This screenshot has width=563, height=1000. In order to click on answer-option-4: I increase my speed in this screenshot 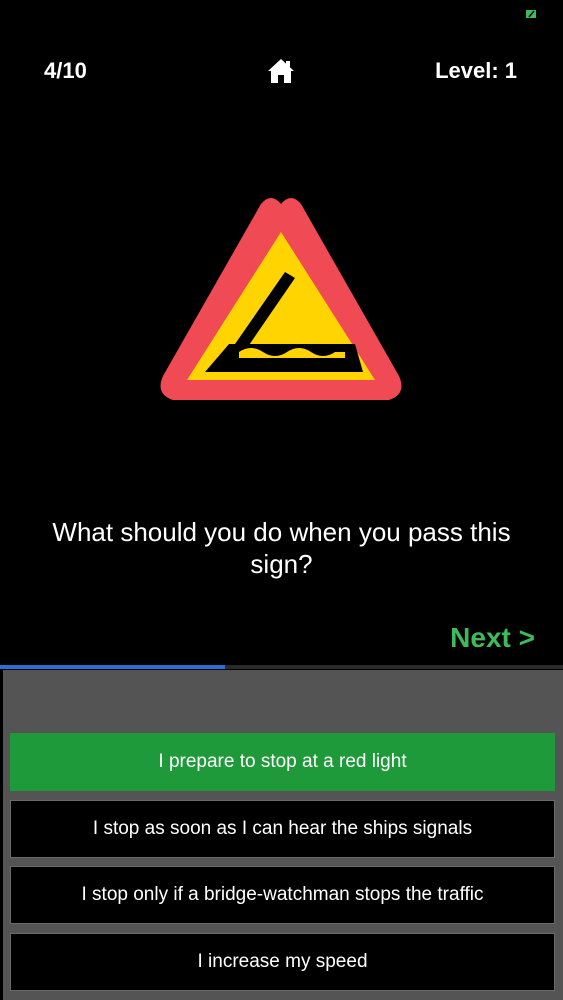, I will do `click(282, 962)`.